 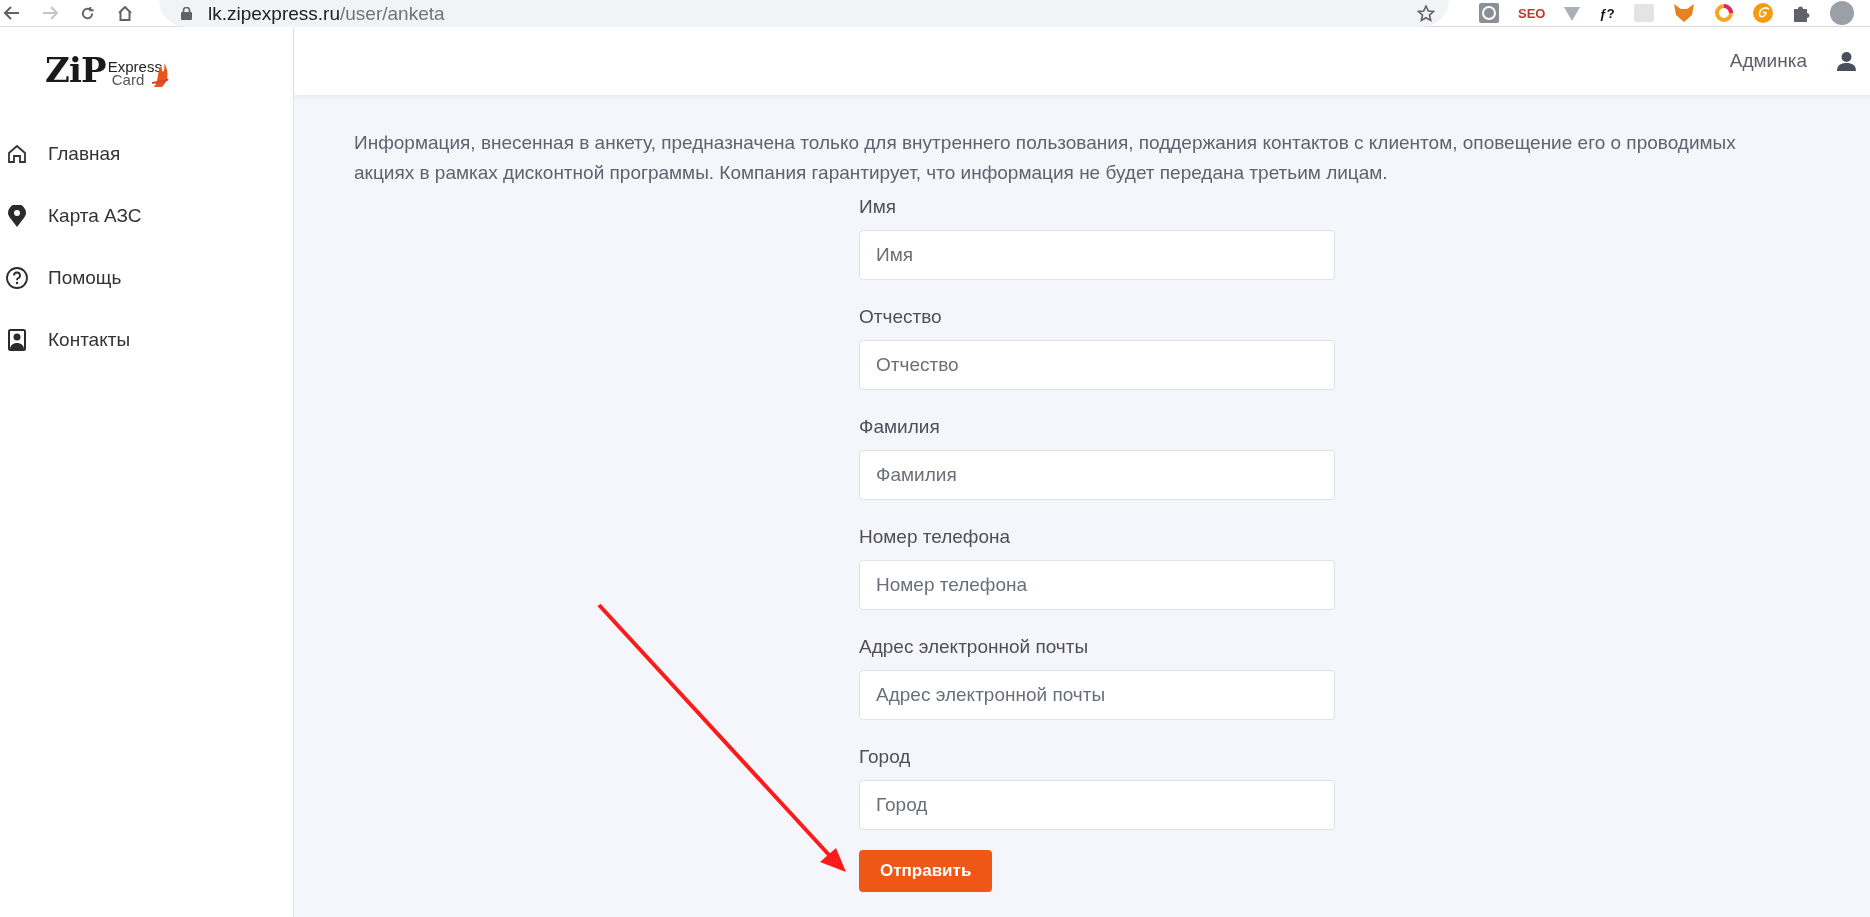 What do you see at coordinates (804, 13) in the screenshot?
I see `address-bar: lk.zipexpress.ru/user/anketa` at bounding box center [804, 13].